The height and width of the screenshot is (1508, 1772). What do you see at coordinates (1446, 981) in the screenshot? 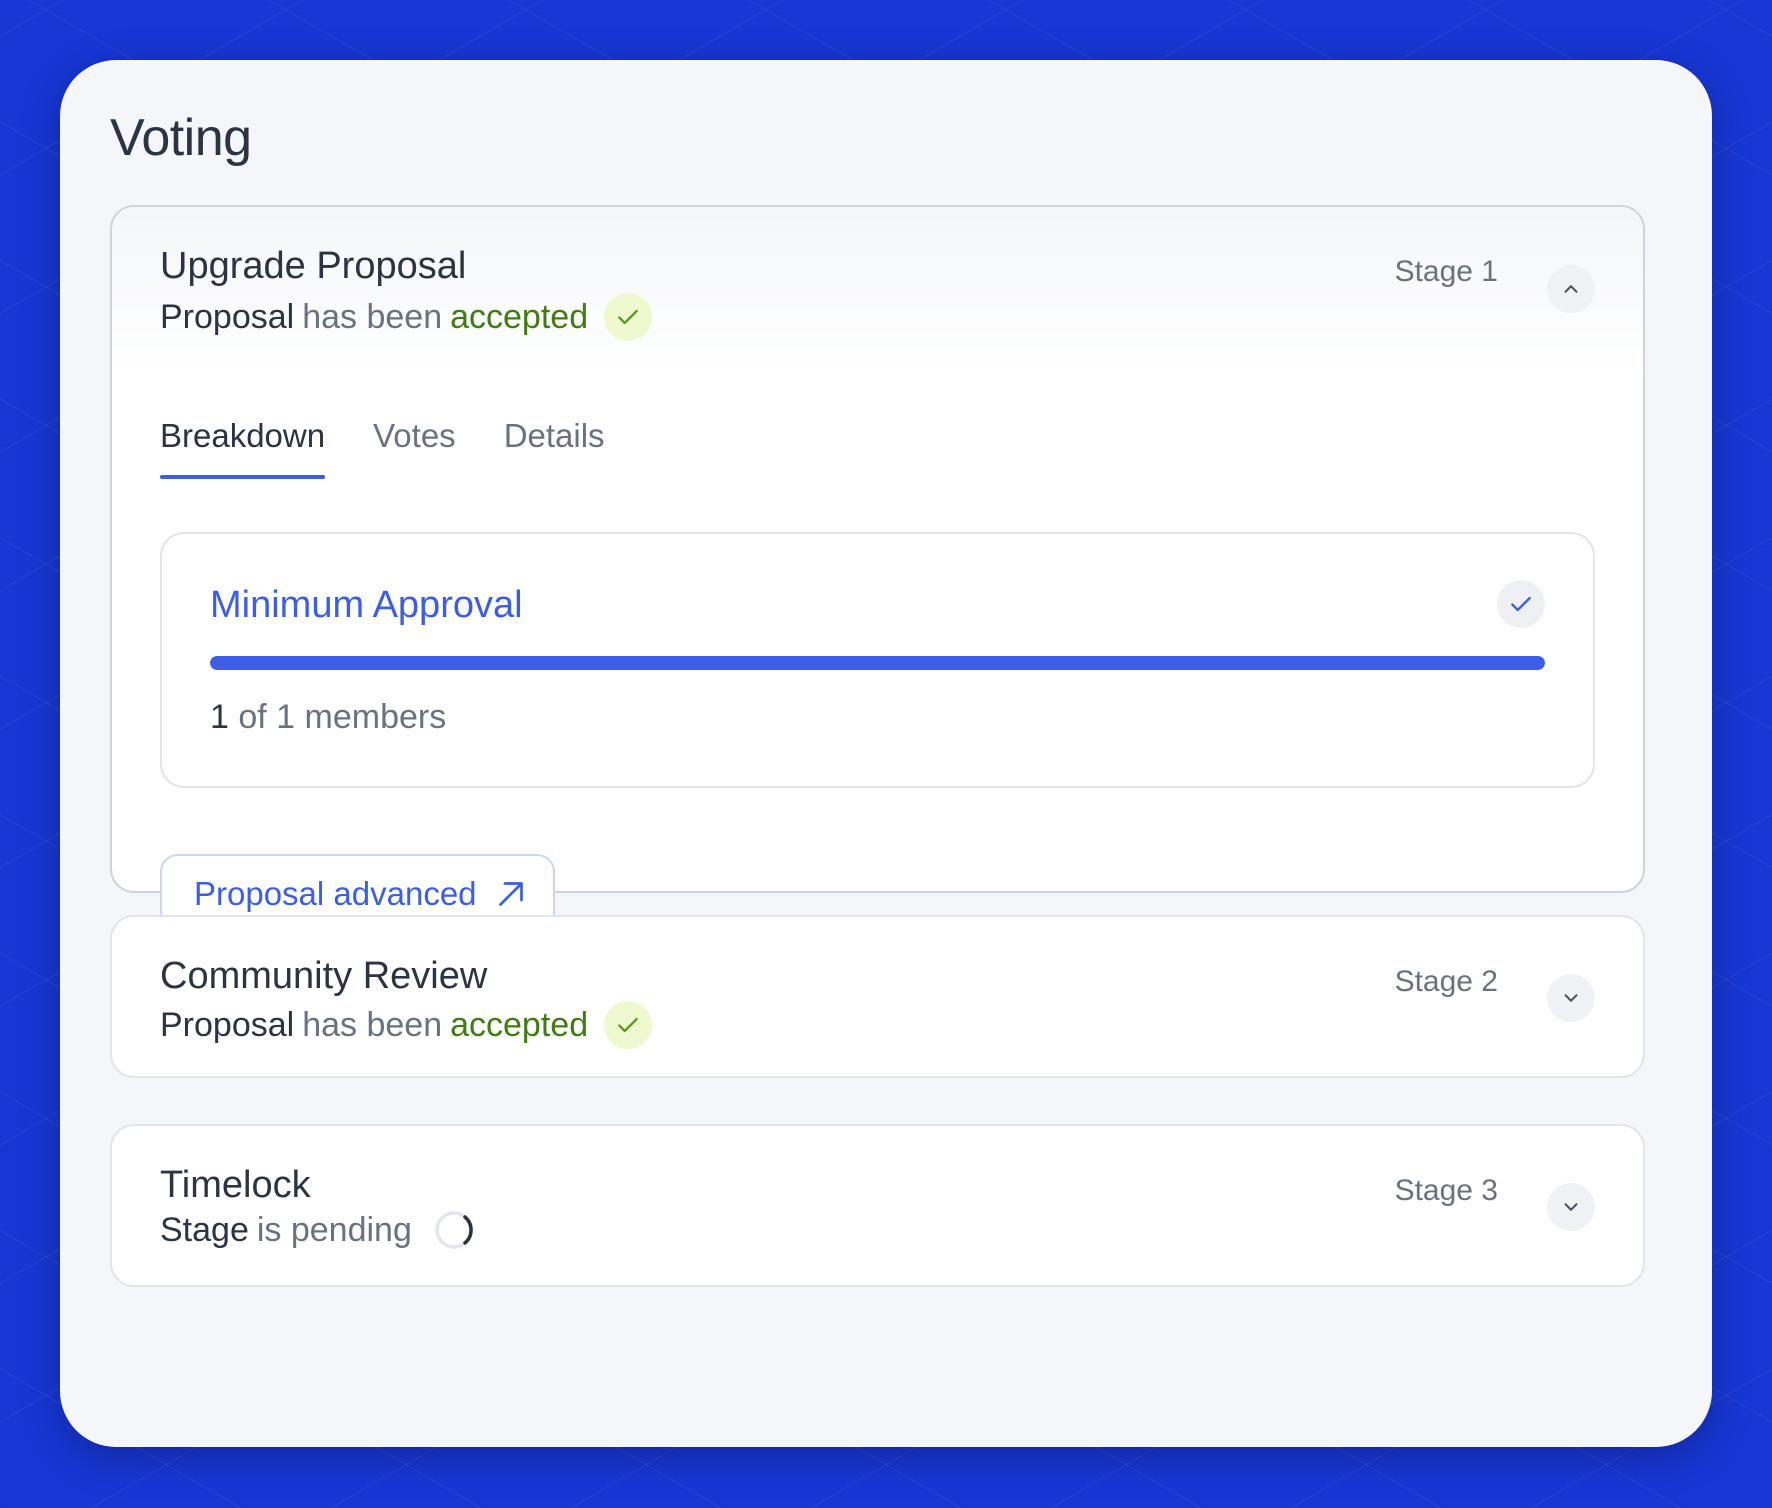
I see `stage-number-label: Stage 2` at bounding box center [1446, 981].